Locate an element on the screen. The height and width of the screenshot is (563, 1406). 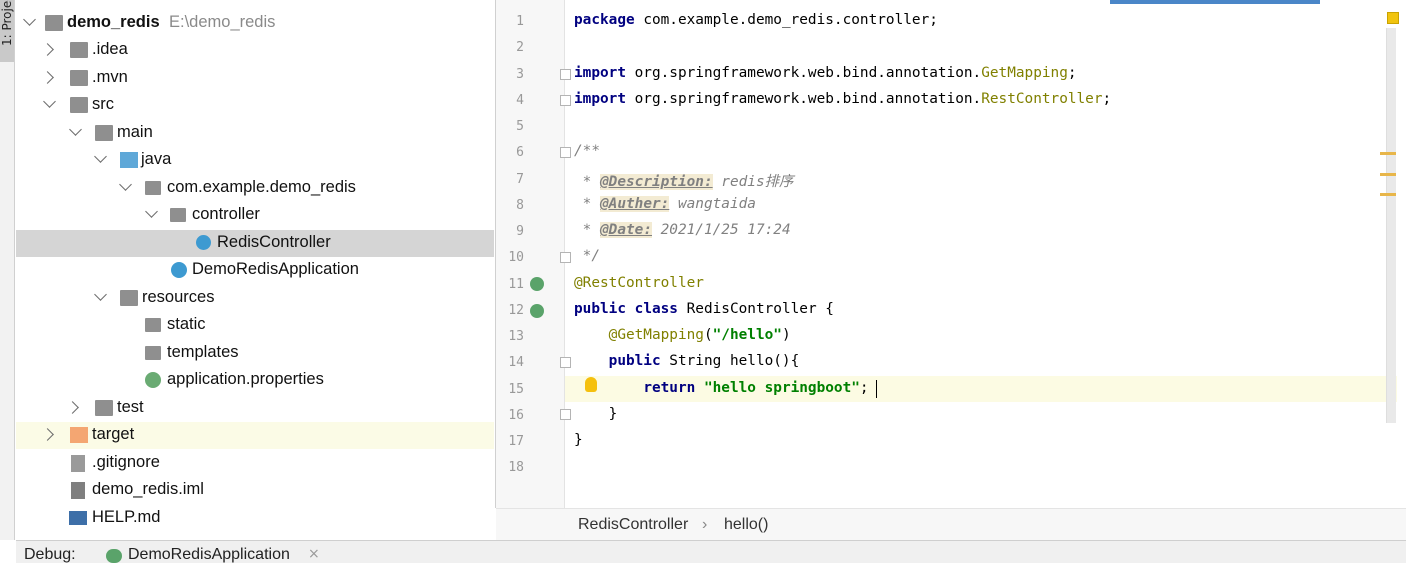
tree-item-label: DemoRedisApplication is located at coordinates (275, 269).